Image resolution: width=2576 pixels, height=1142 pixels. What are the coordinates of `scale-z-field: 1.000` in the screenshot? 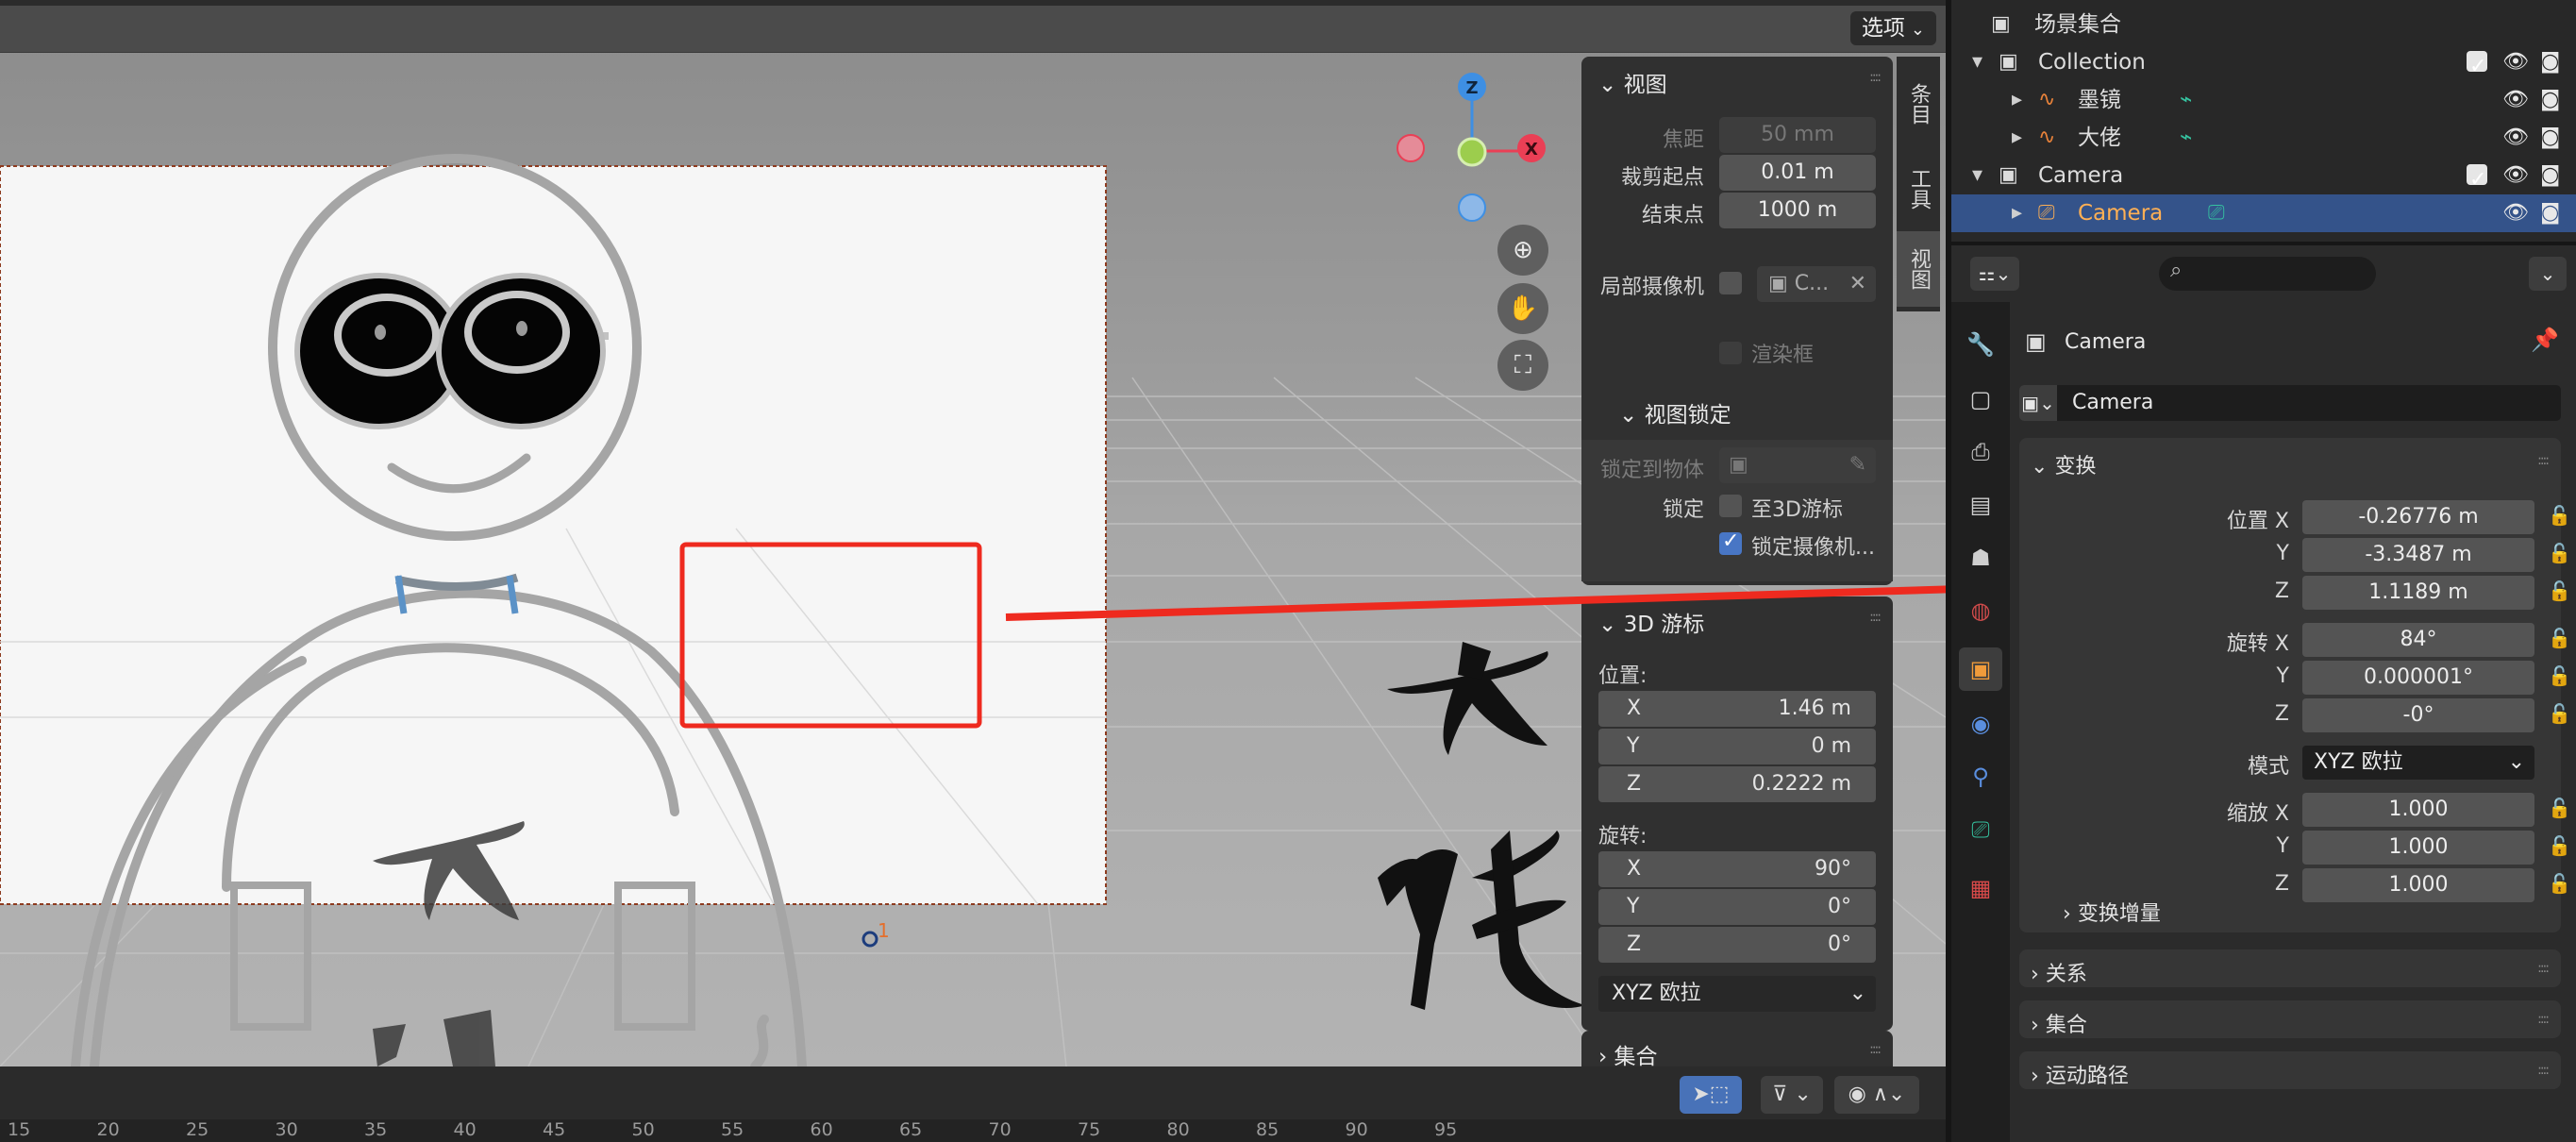 It's located at (2418, 885).